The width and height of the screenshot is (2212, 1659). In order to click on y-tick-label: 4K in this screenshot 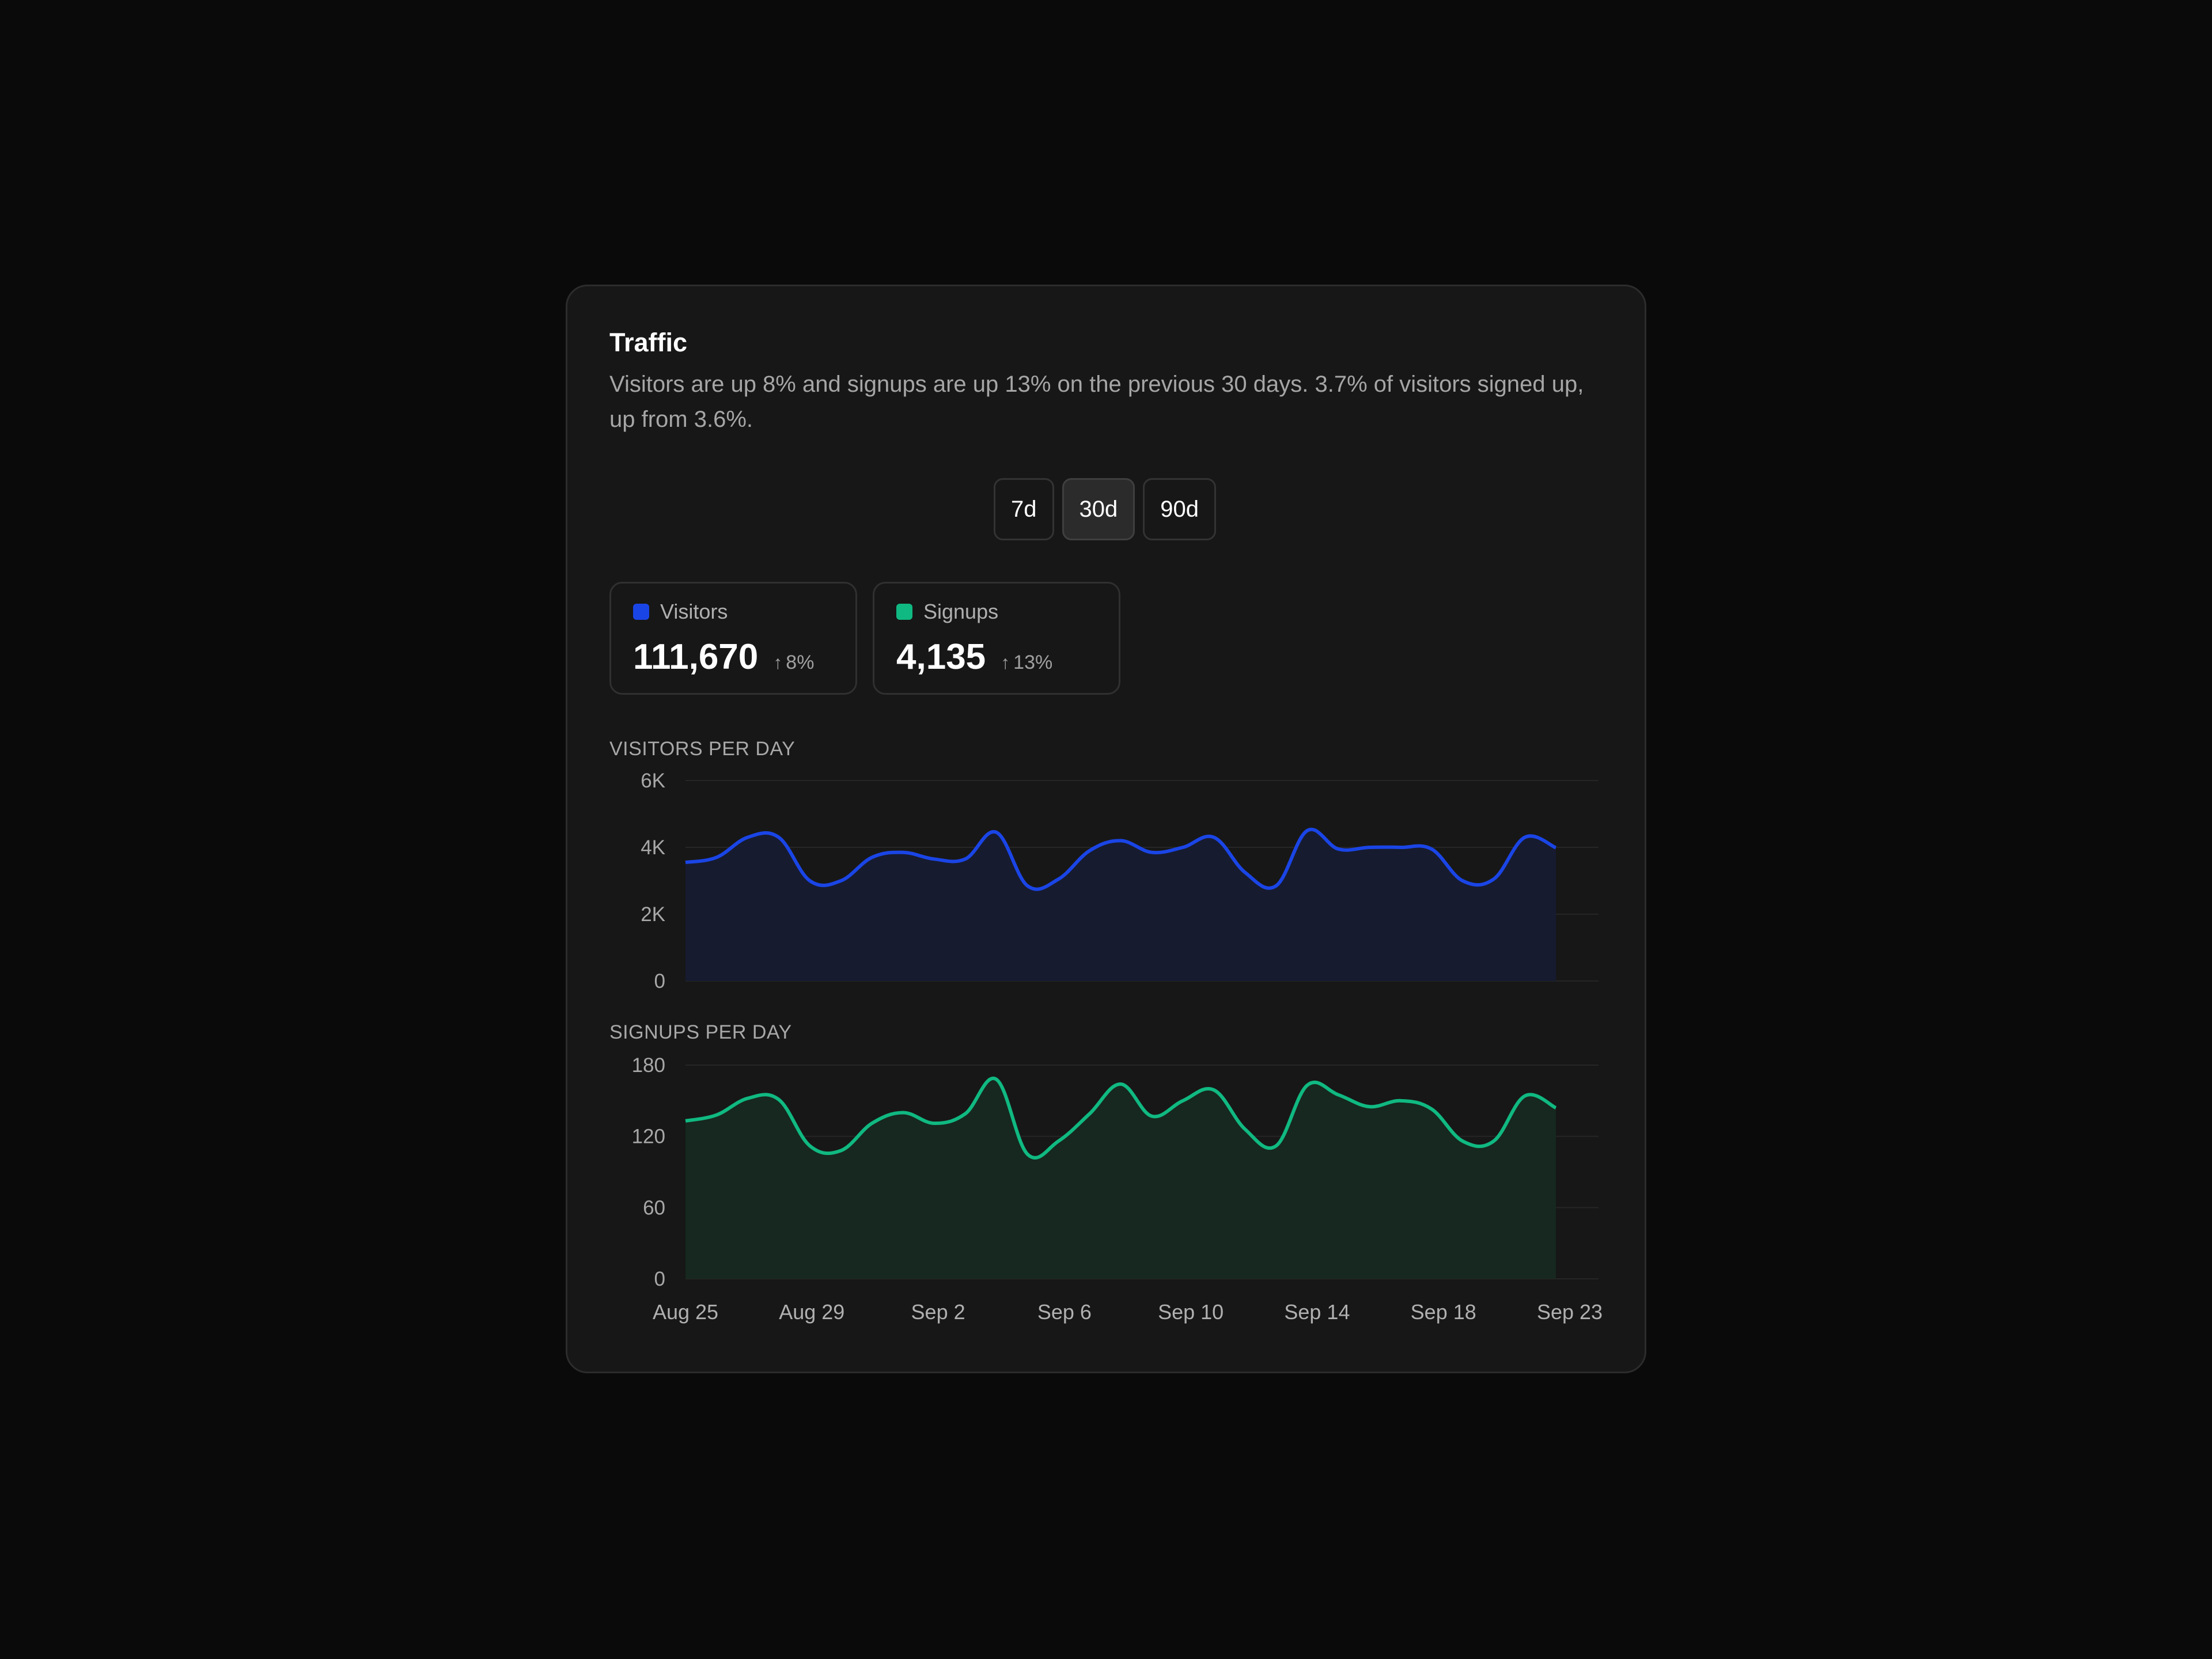, I will do `click(653, 847)`.